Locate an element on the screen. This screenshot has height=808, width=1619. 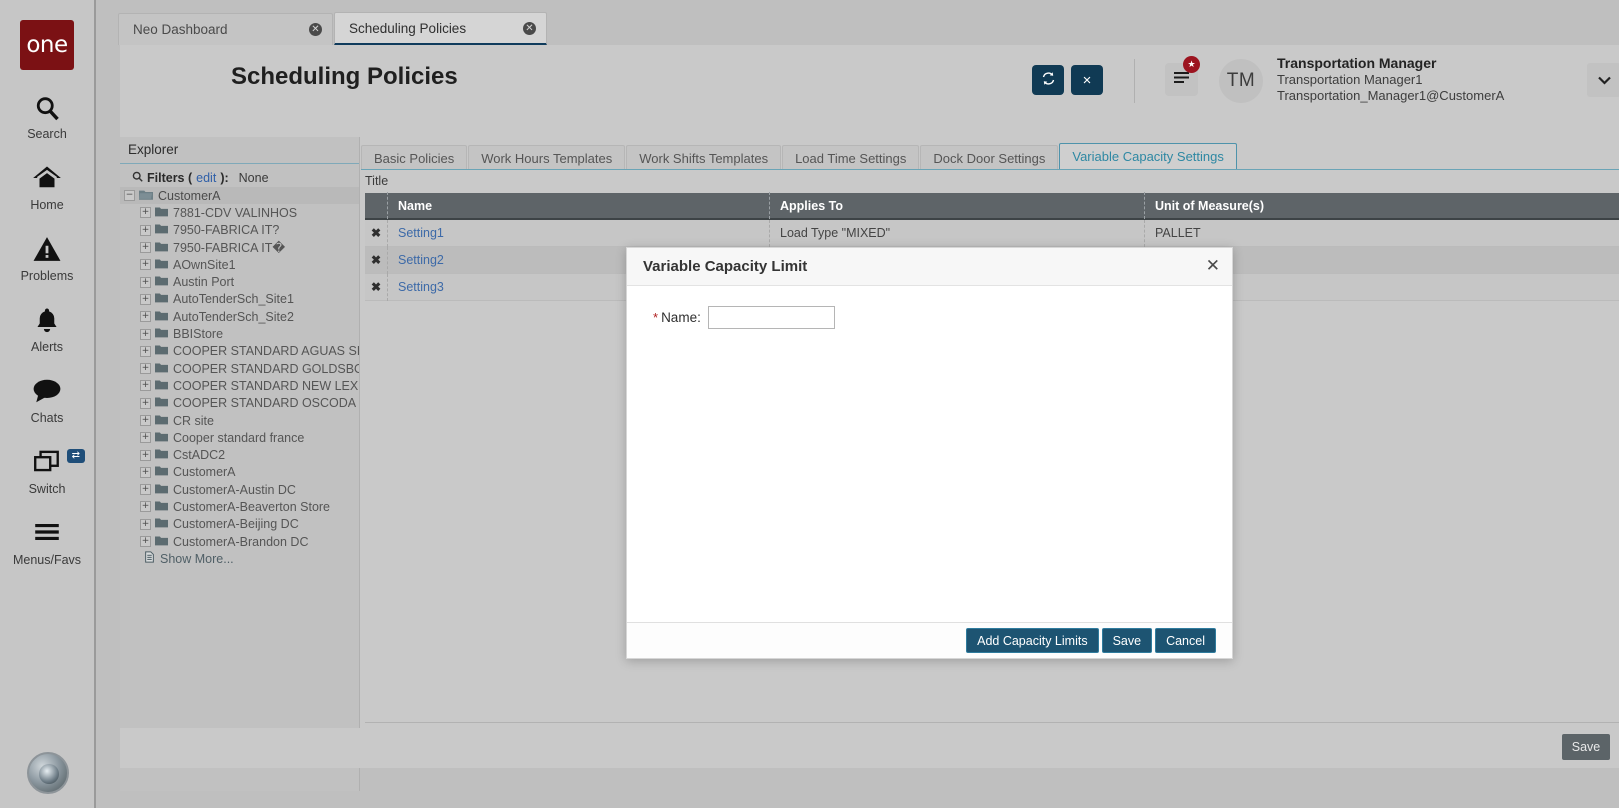
dialog-save-button: Save is located at coordinates (1127, 640).